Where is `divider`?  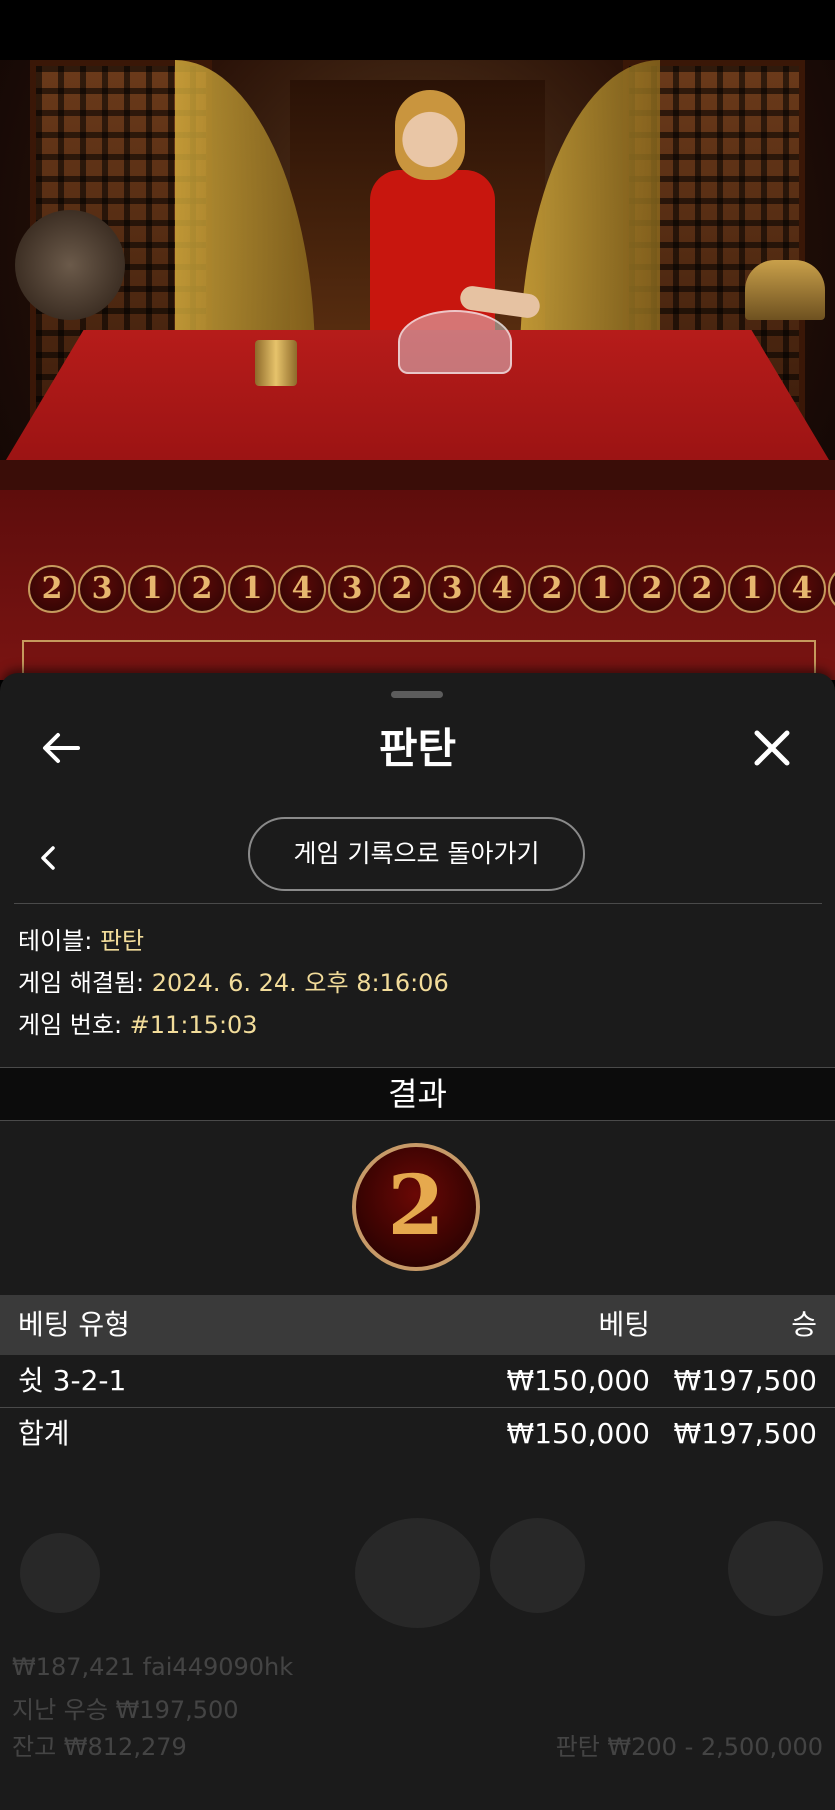 divider is located at coordinates (418, 903).